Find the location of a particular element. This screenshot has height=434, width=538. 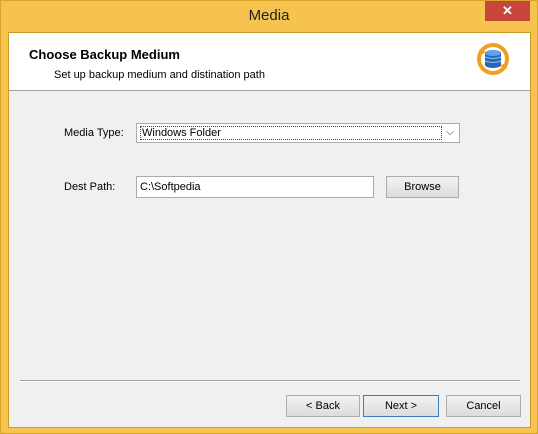

close-button: ✕ is located at coordinates (507, 11).